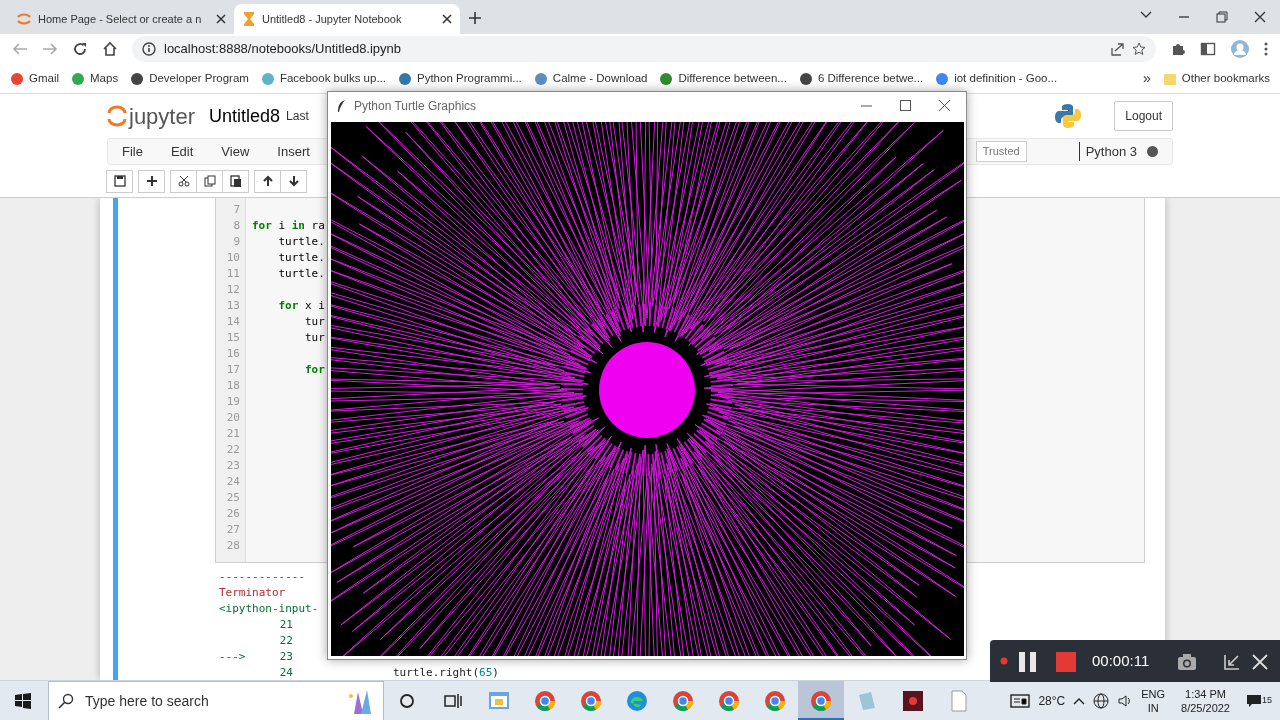 This screenshot has width=1280, height=720. What do you see at coordinates (1153, 707) in the screenshot?
I see `region-indicator: IN` at bounding box center [1153, 707].